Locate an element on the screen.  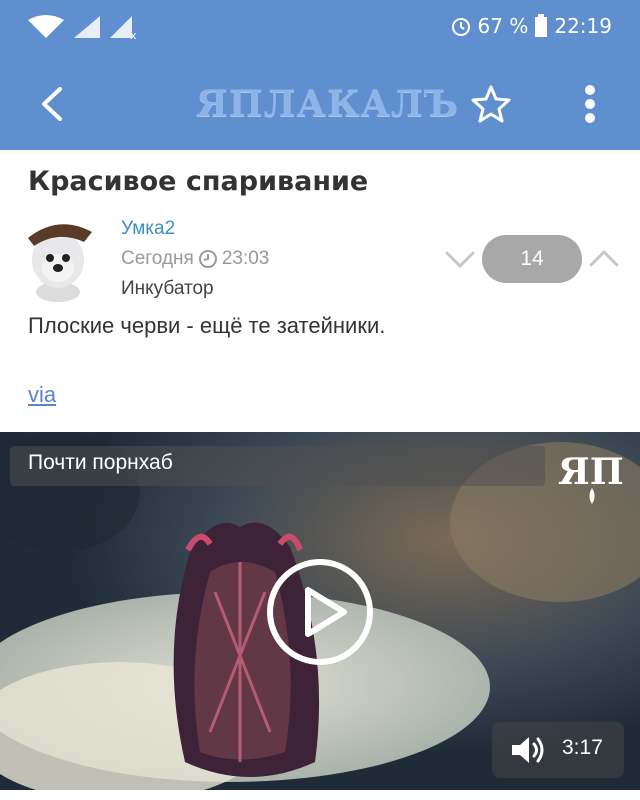
video-title: Почти порнхаб is located at coordinates (100, 462).